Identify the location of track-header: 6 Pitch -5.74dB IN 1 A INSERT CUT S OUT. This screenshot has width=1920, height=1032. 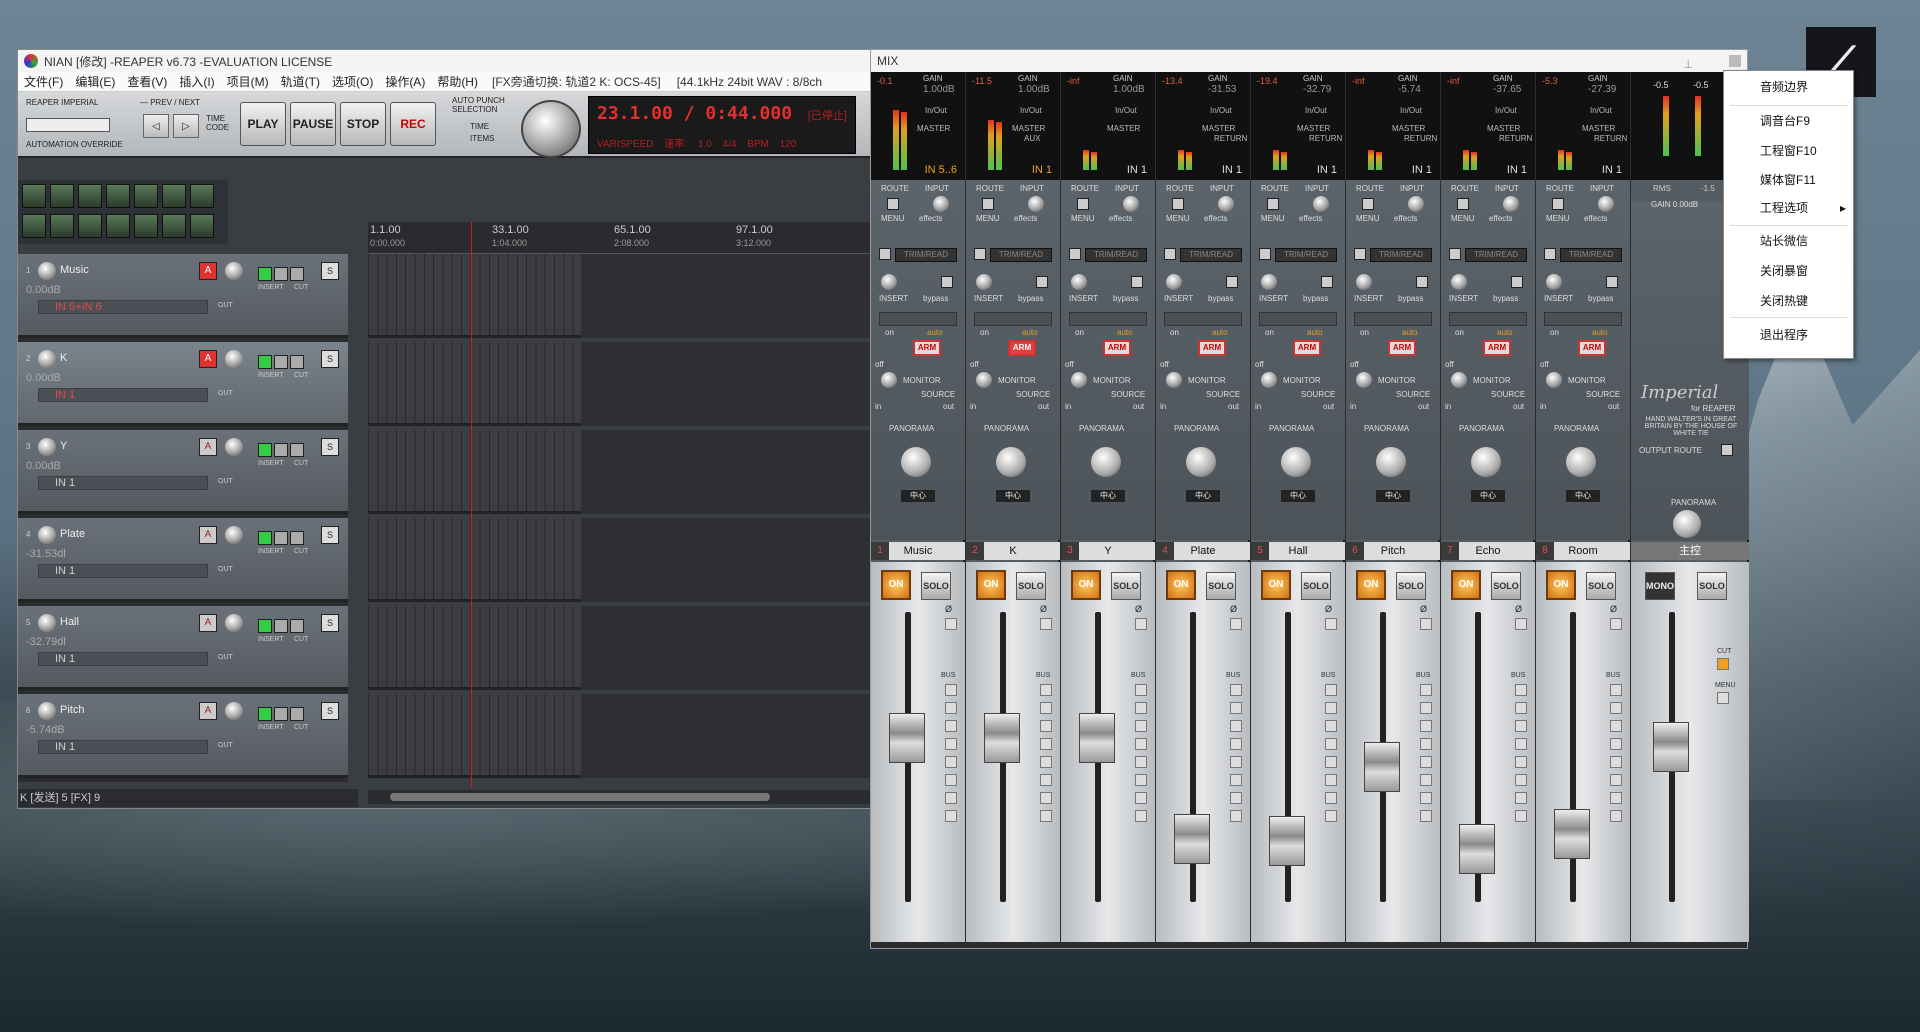
(183, 736).